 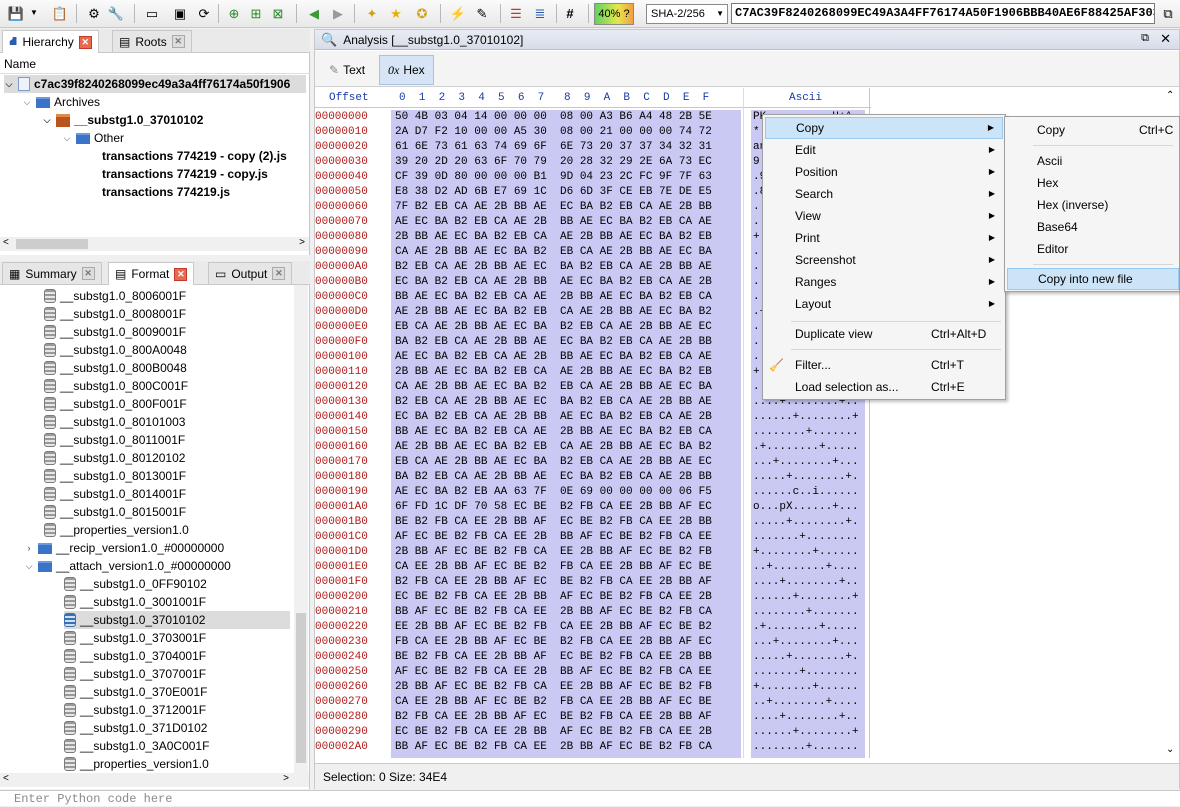 What do you see at coordinates (302, 242) in the screenshot?
I see `scroll-right-icon: >` at bounding box center [302, 242].